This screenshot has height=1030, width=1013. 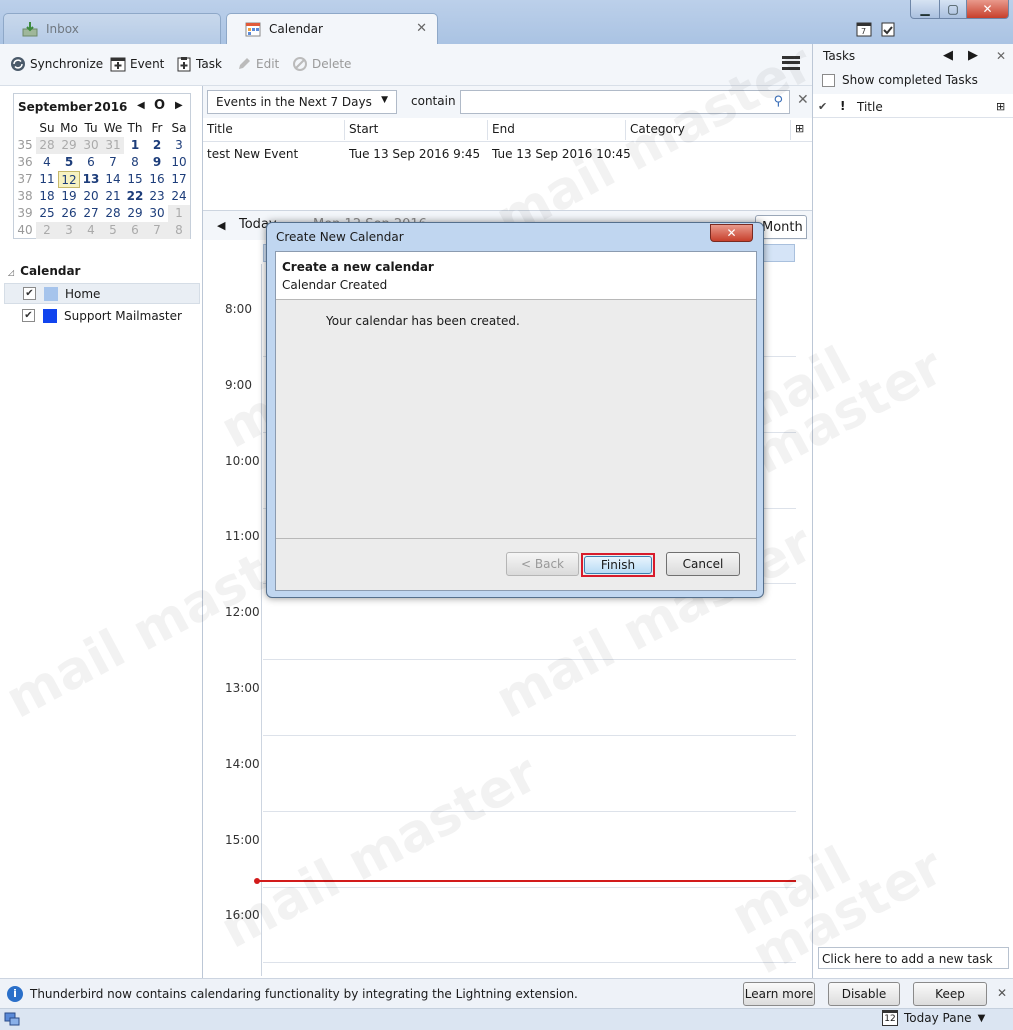 What do you see at coordinates (113, 179) in the screenshot?
I see `minical-day: 14` at bounding box center [113, 179].